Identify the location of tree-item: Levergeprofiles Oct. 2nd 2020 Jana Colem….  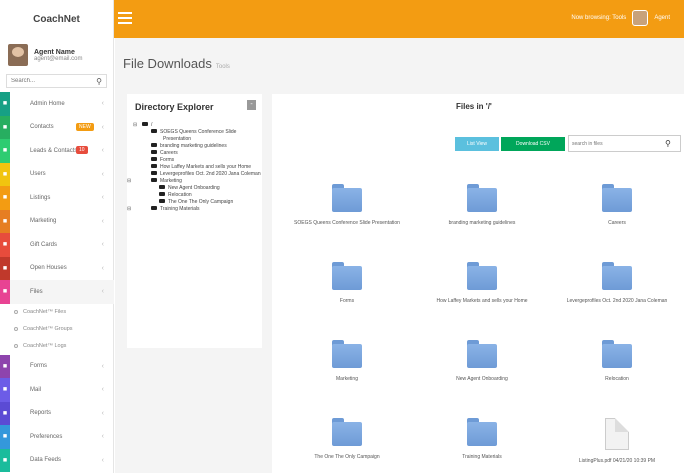
(197, 174).